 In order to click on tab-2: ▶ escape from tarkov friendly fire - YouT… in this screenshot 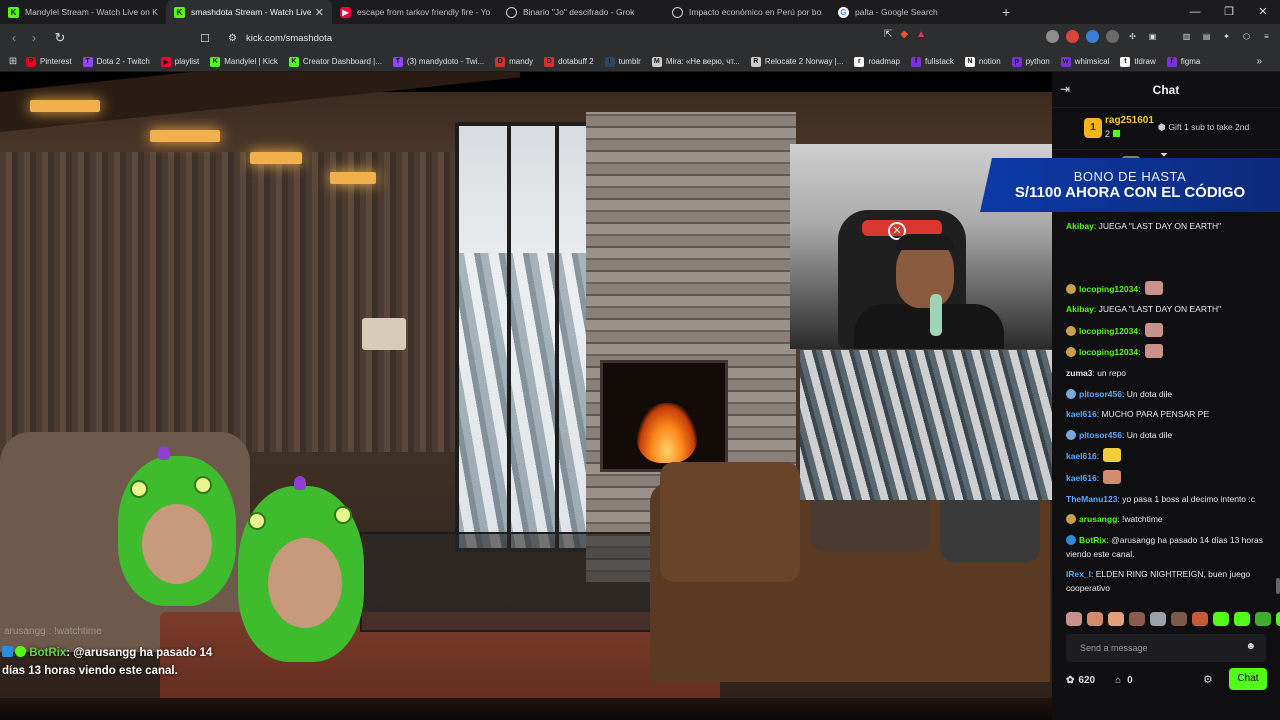, I will do `click(415, 12)`.